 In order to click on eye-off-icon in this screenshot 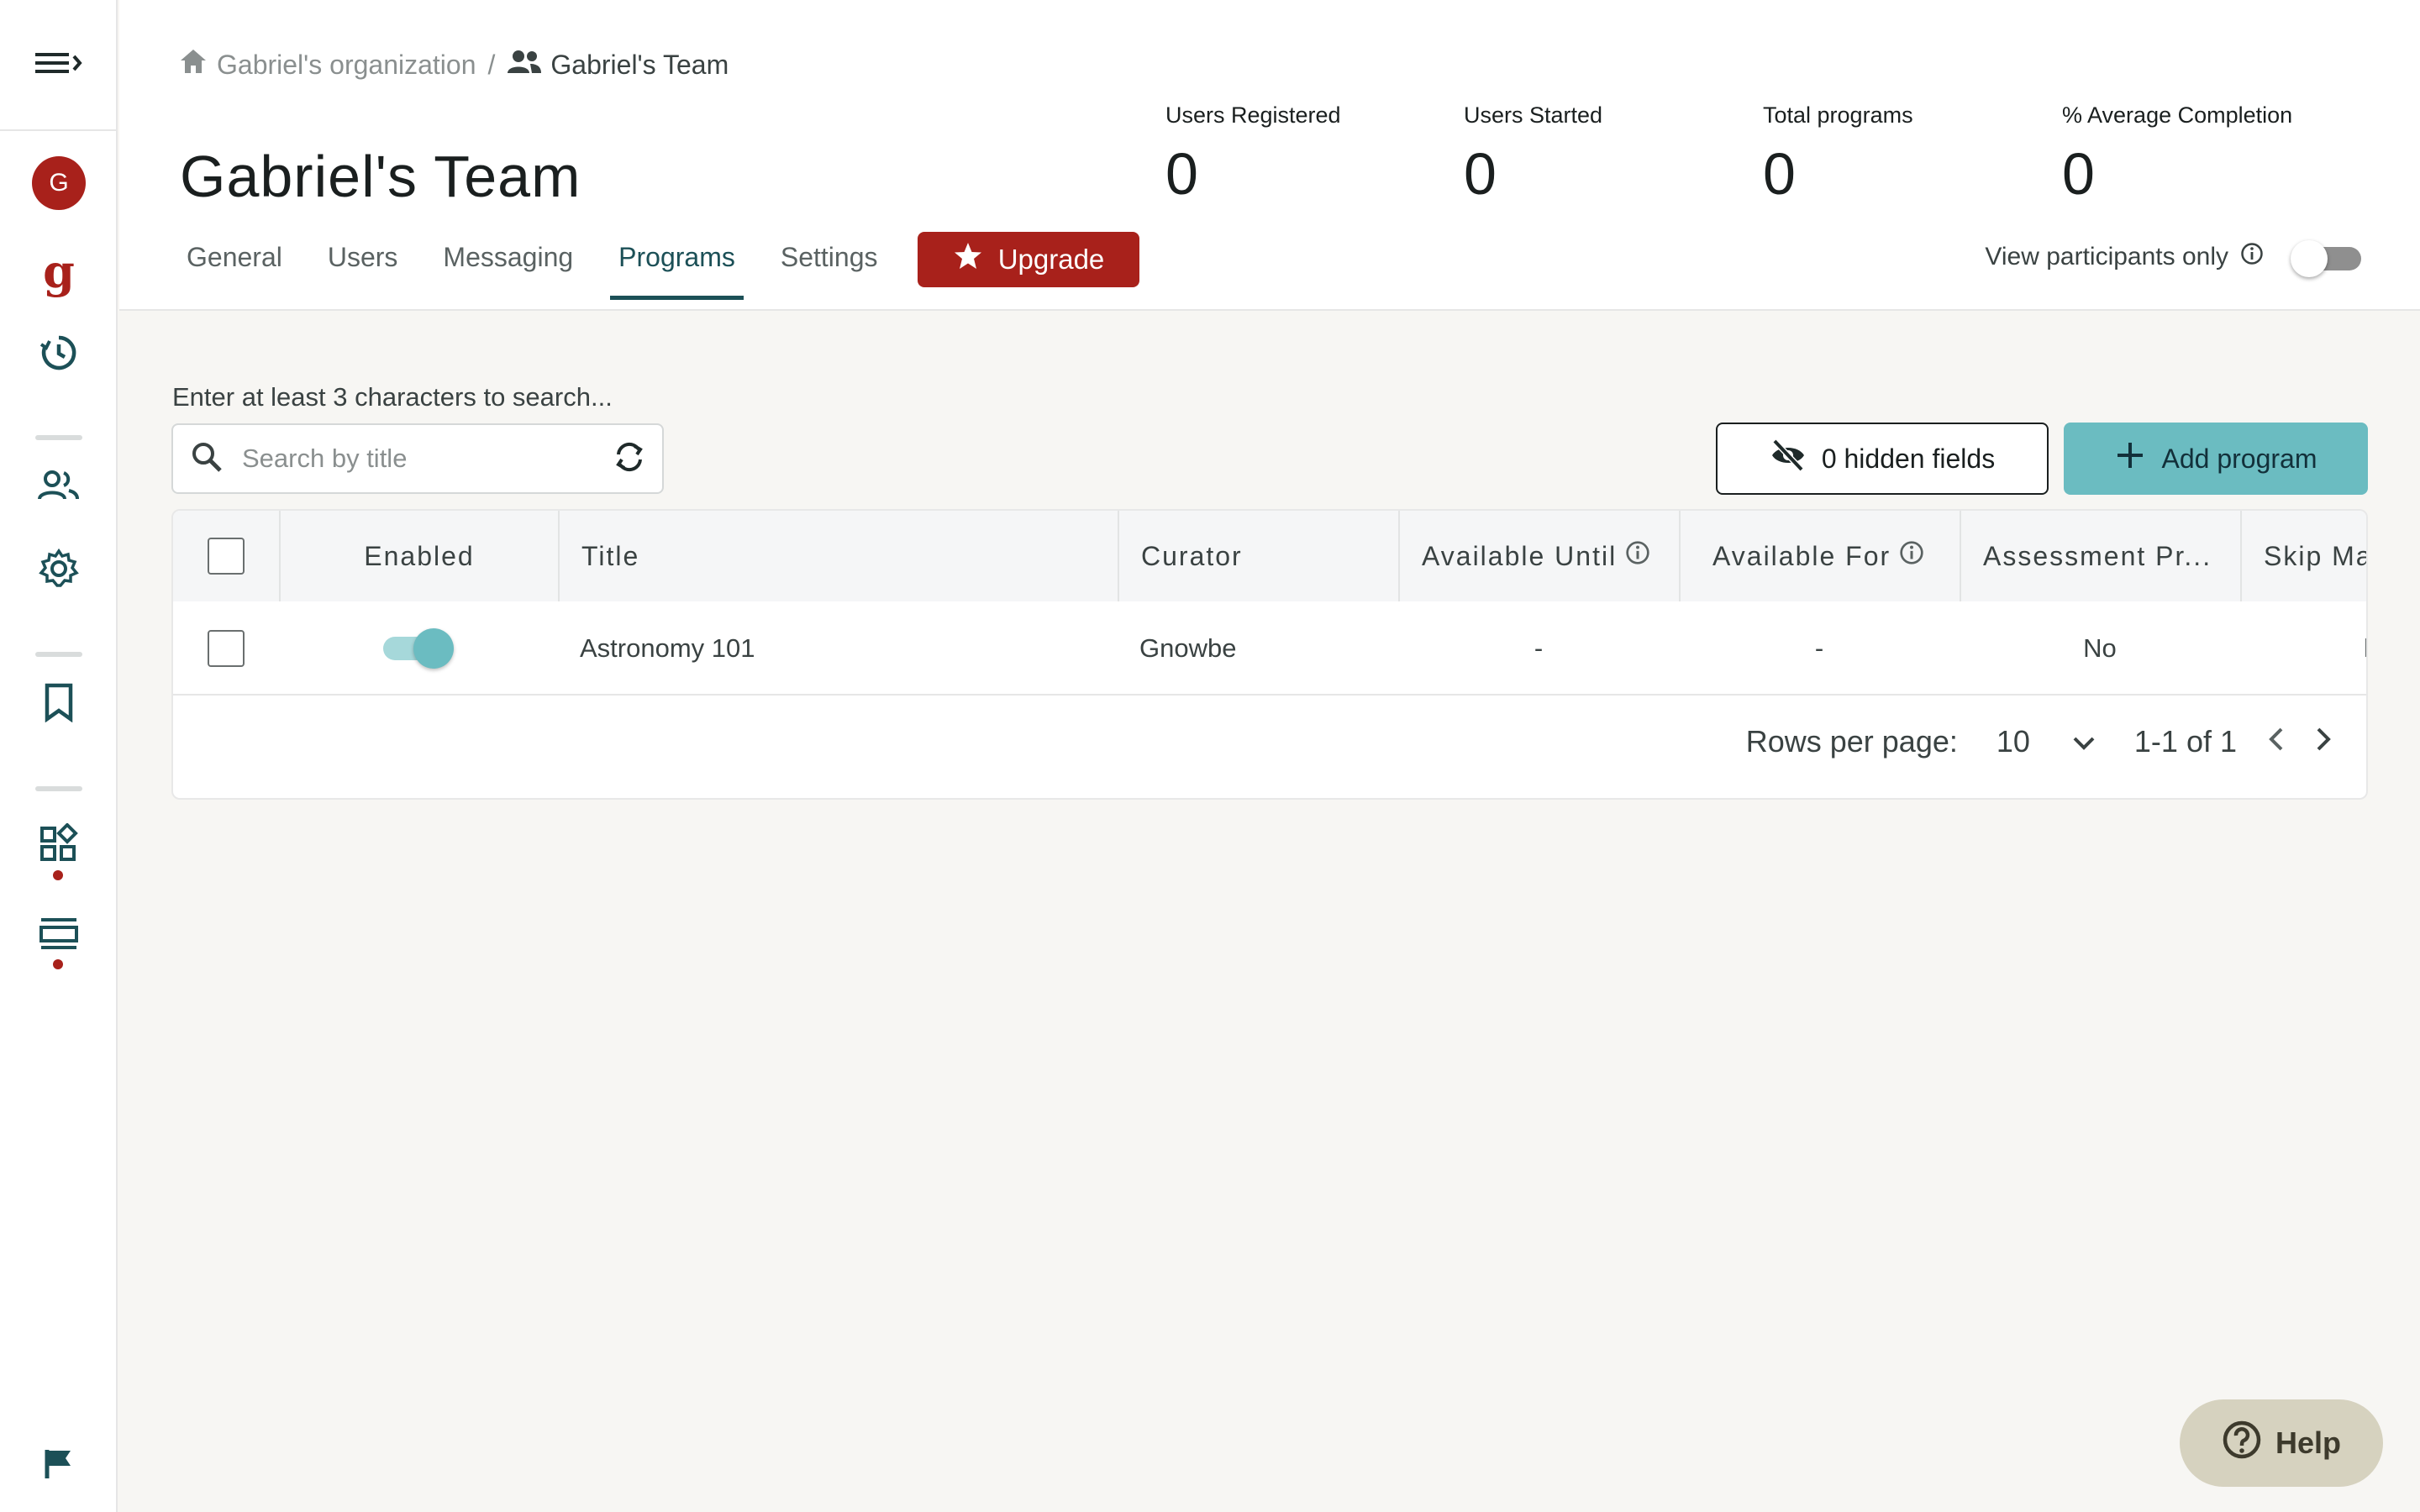, I will do `click(1789, 458)`.